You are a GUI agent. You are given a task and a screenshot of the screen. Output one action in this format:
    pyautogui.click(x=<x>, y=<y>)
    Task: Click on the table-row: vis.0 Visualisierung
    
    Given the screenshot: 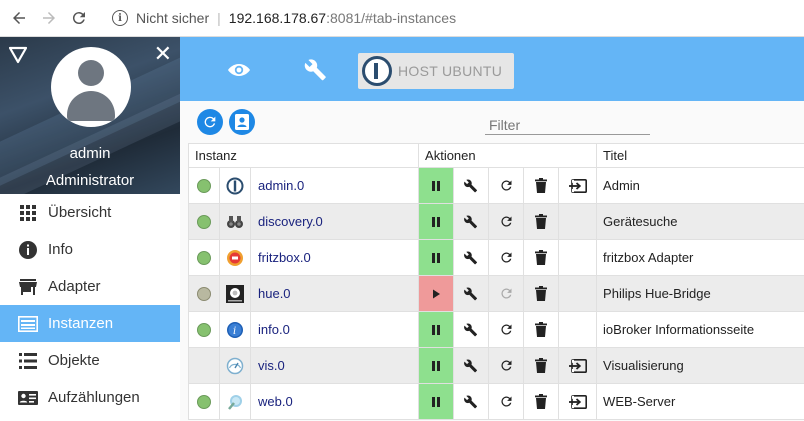 What is the action you would take?
    pyautogui.click(x=496, y=365)
    